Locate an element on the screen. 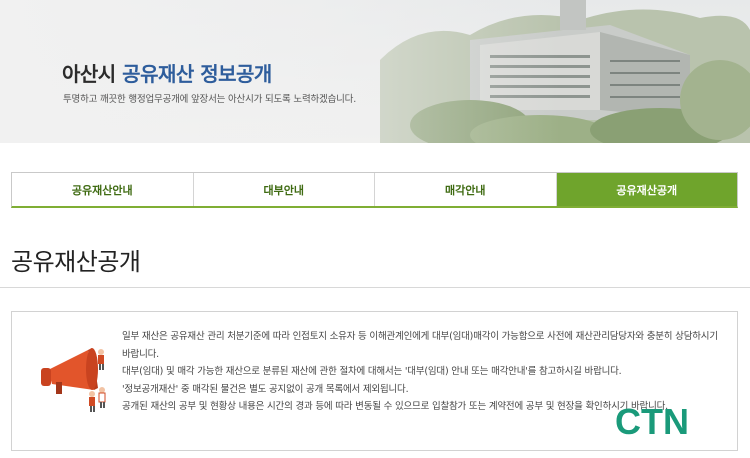  banner-title-prefix: 아산시 is located at coordinates (89, 74).